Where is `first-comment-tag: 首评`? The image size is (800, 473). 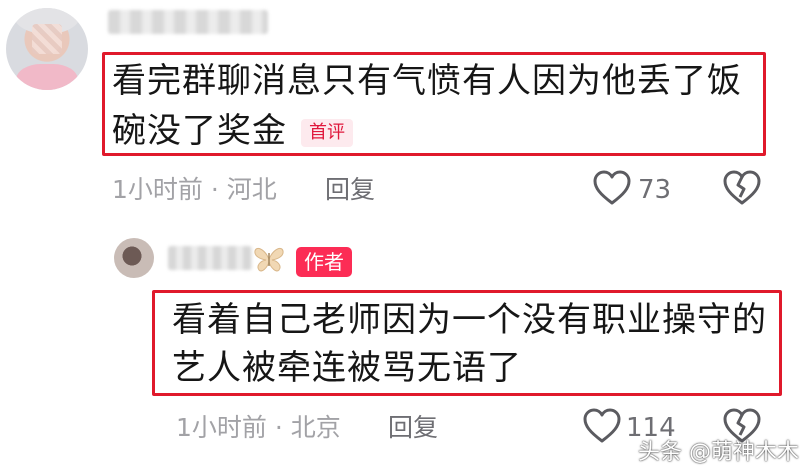
first-comment-tag: 首评 is located at coordinates (327, 132).